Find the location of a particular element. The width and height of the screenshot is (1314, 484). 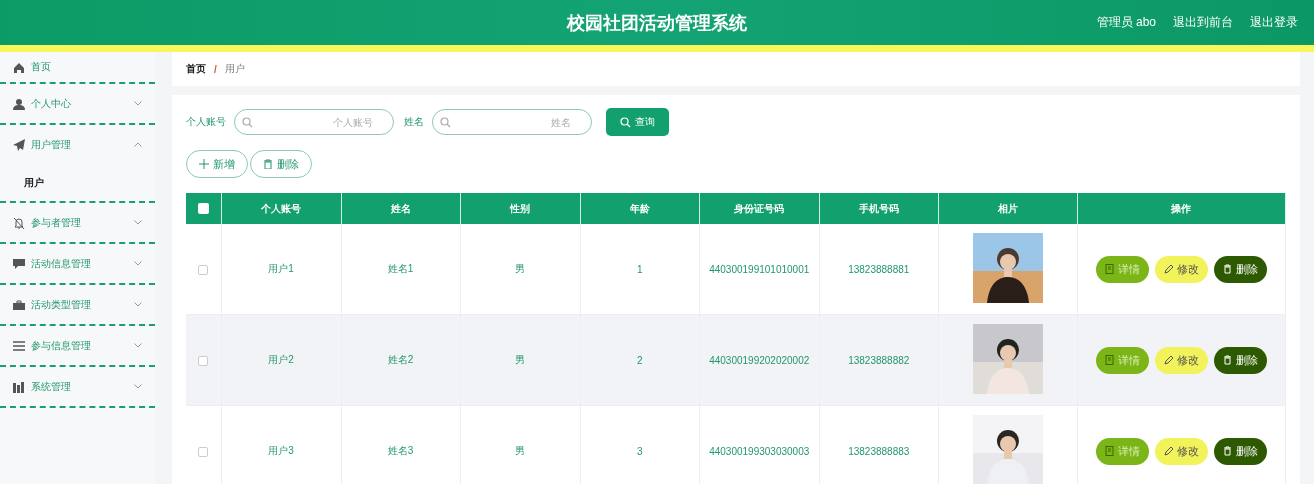

bar-chart-icon is located at coordinates (19, 386).